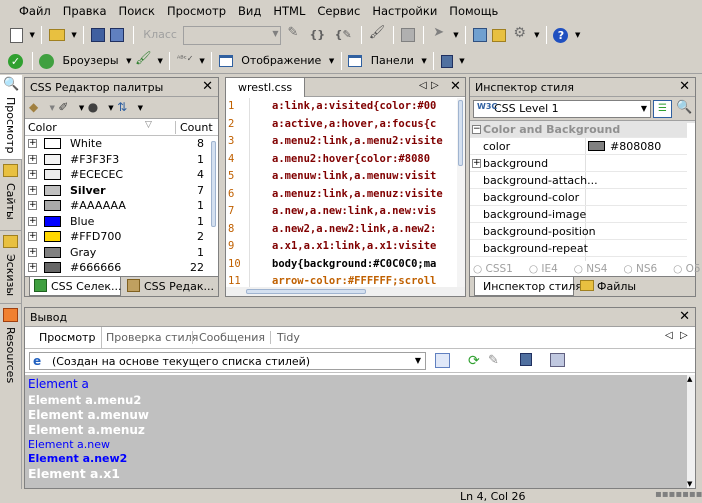 This screenshot has width=702, height=503. I want to click on new-file-icon, so click(16, 35).